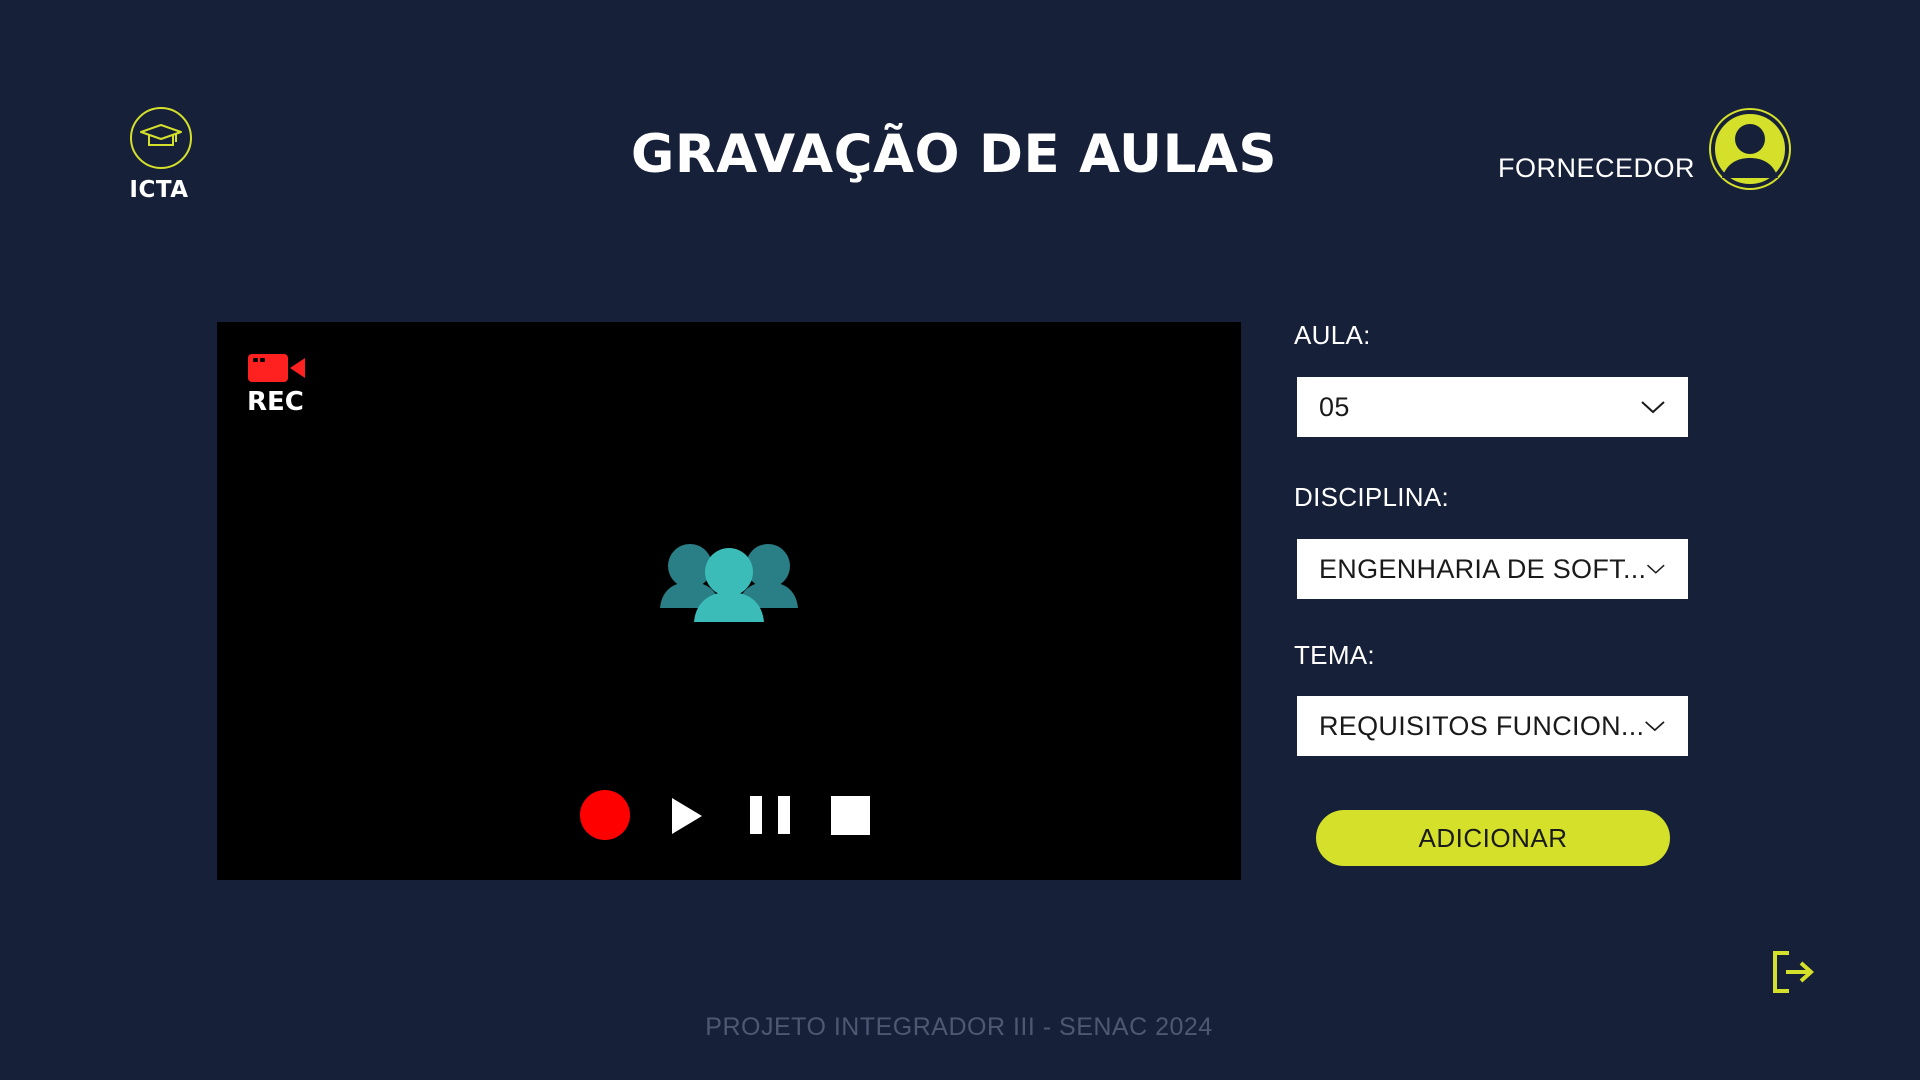 The height and width of the screenshot is (1080, 1920). Describe the element at coordinates (730, 815) in the screenshot. I see `playback-controls` at that location.